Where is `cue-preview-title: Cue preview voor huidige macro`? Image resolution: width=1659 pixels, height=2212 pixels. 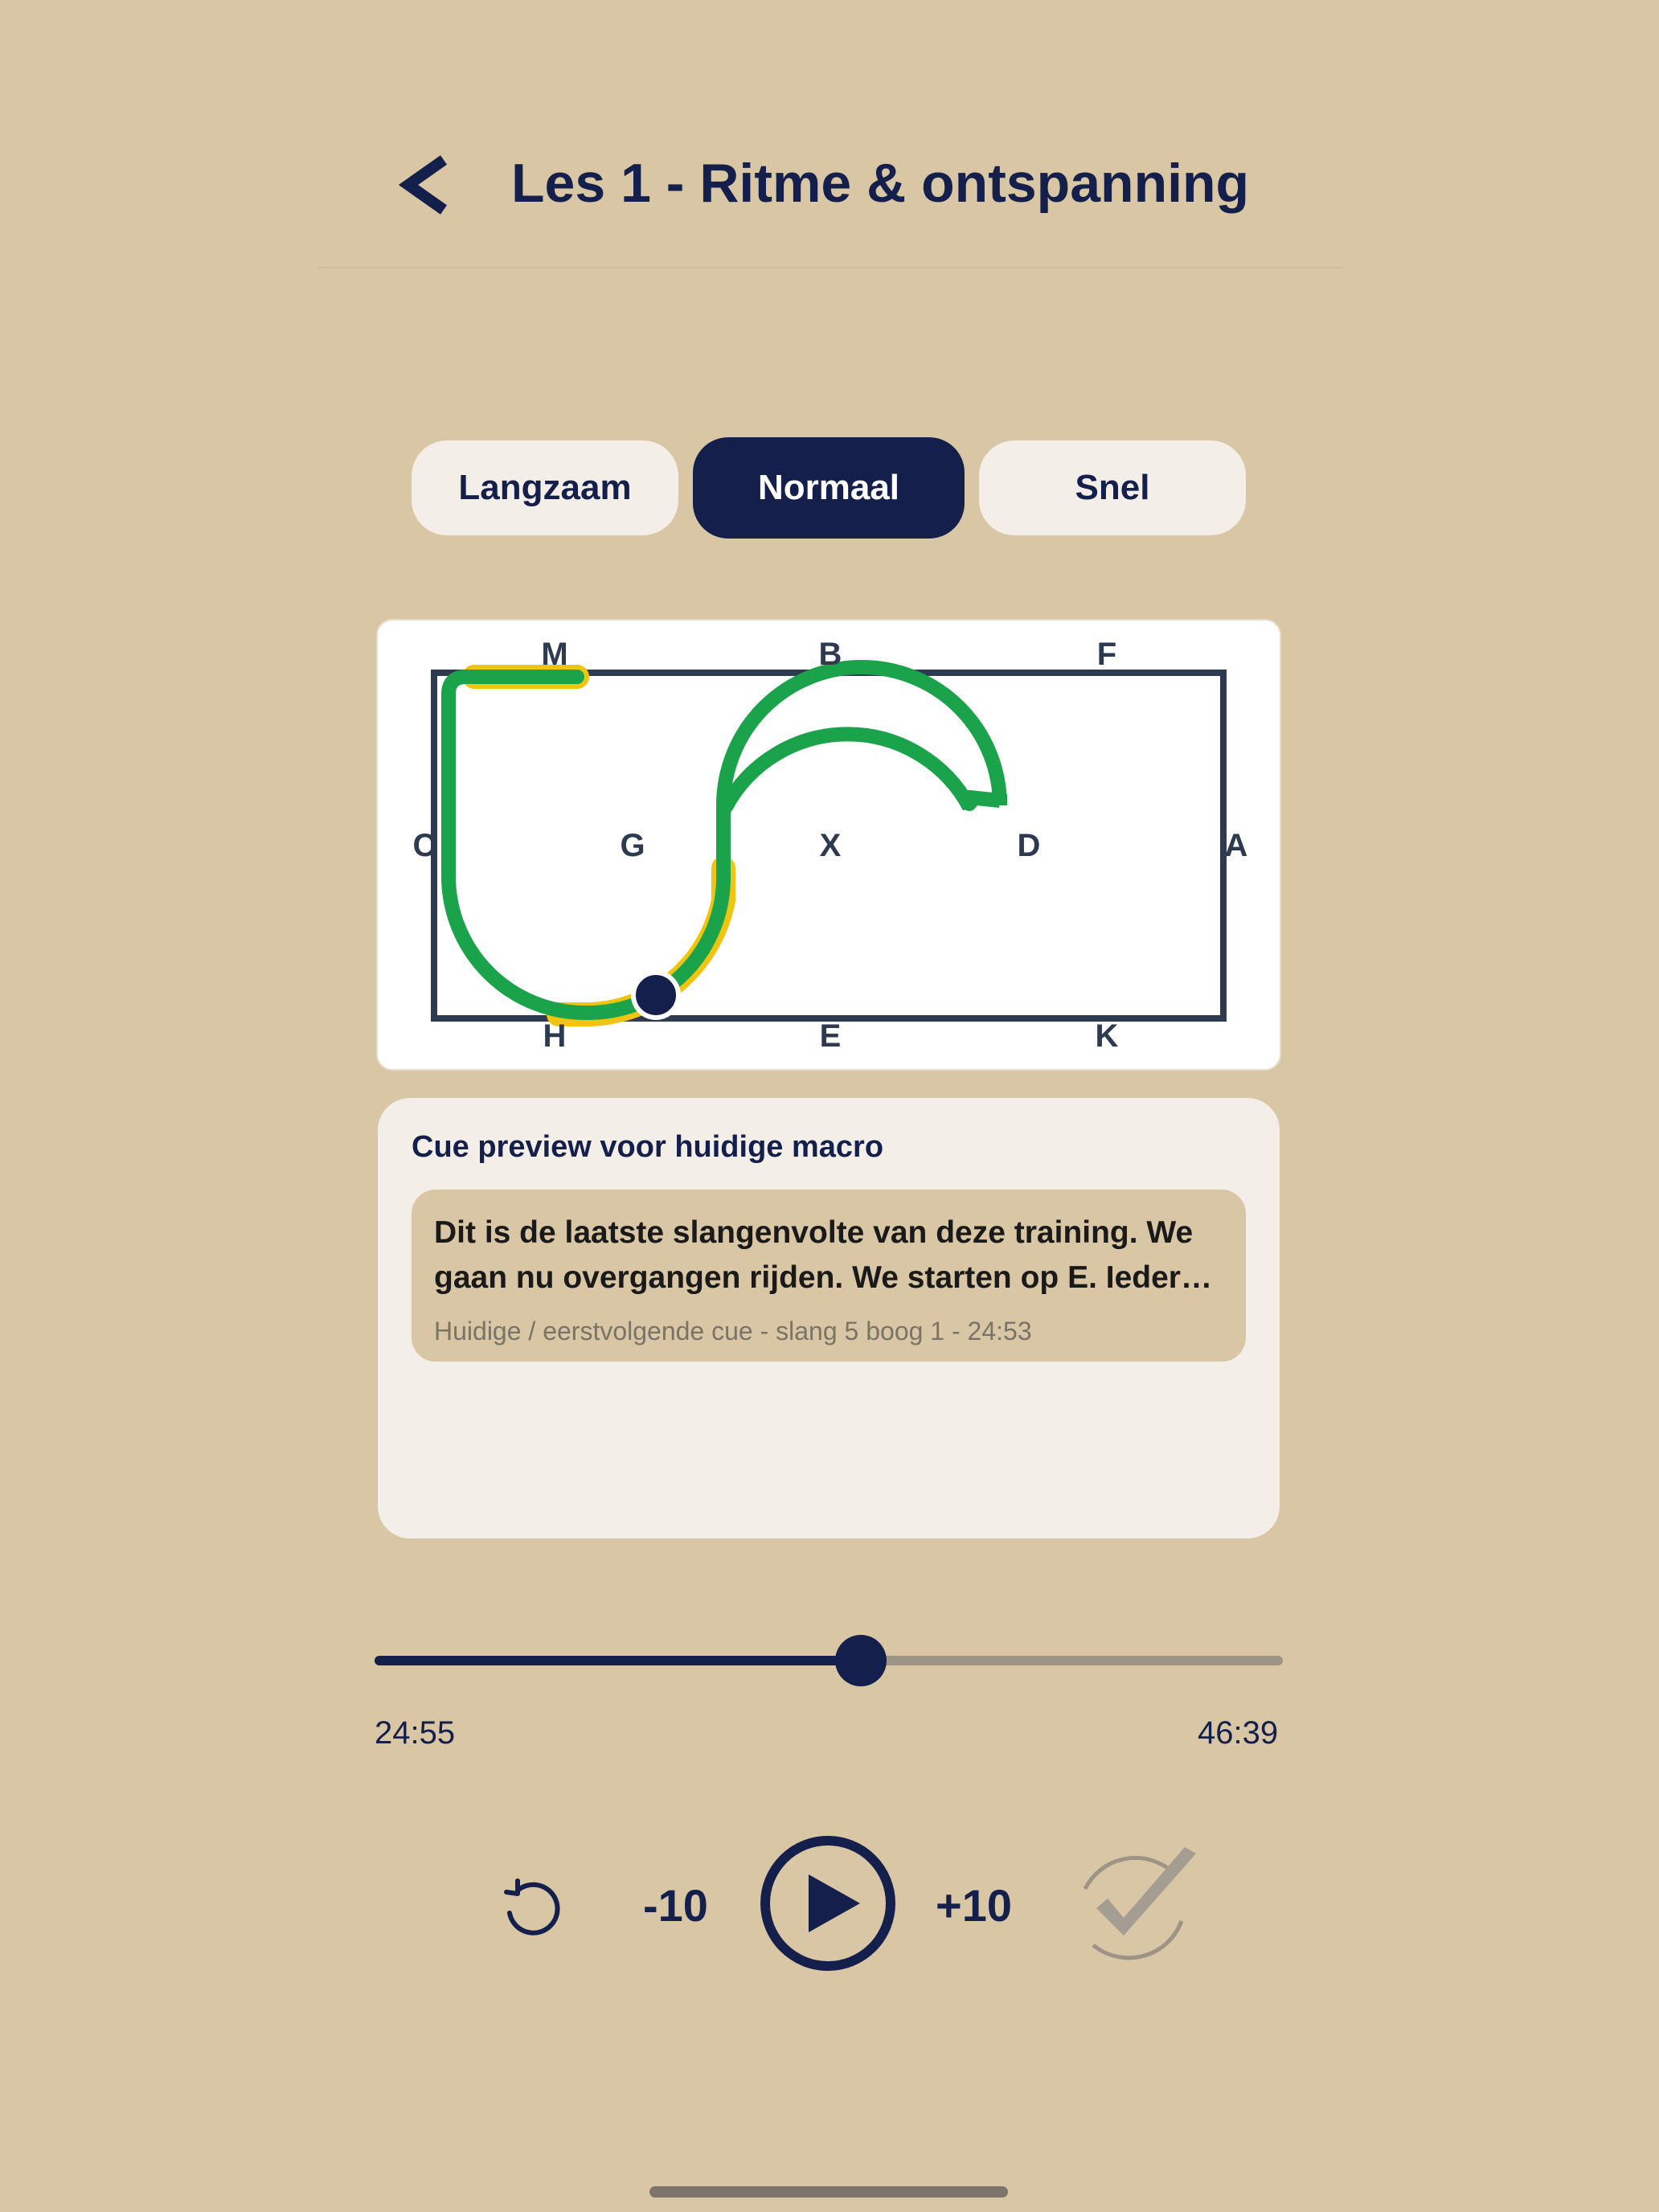 cue-preview-title: Cue preview voor huidige macro is located at coordinates (648, 1147).